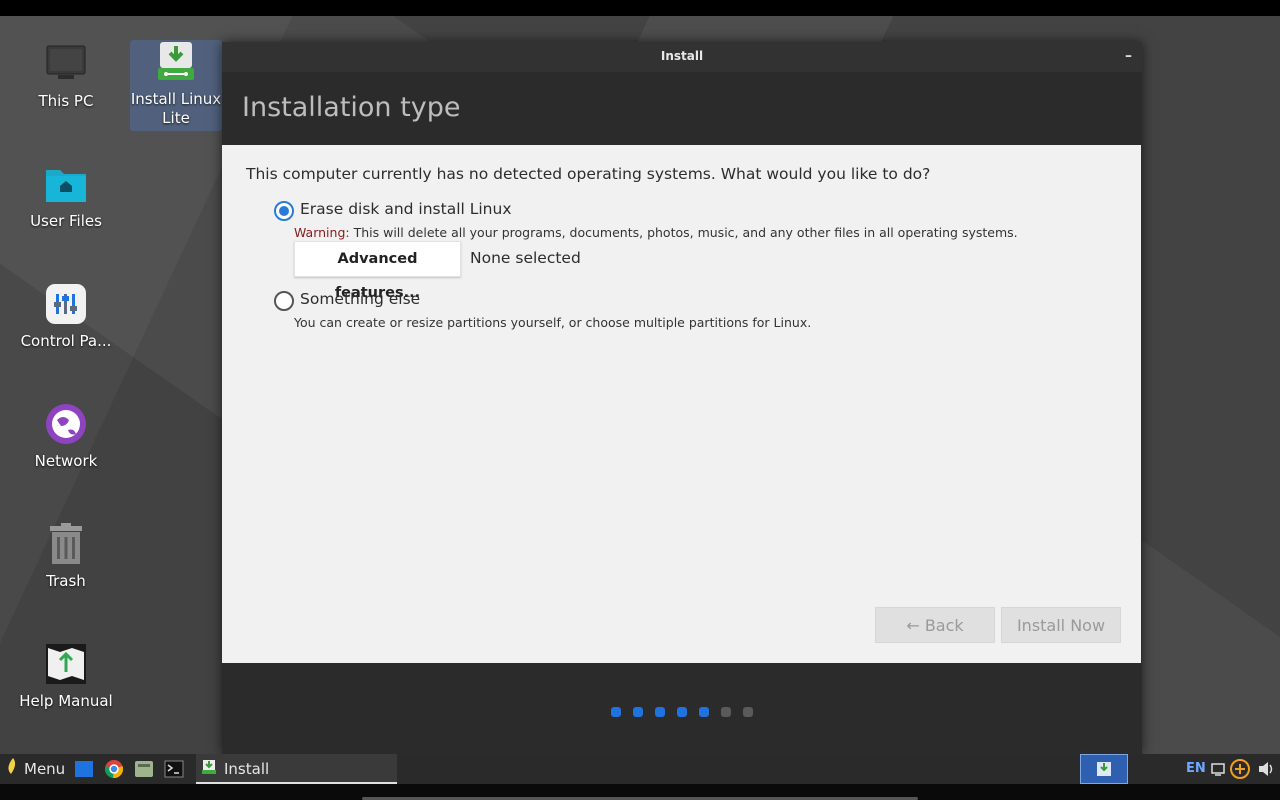 The image size is (1280, 800). Describe the element at coordinates (296, 769) in the screenshot. I see `task-install: Install` at that location.